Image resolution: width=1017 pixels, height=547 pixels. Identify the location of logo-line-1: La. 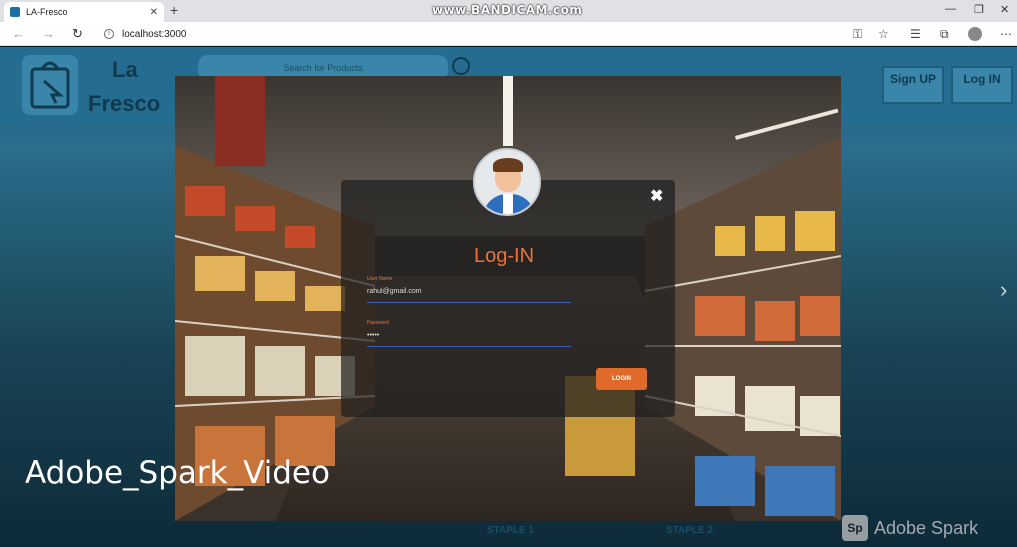
(125, 69).